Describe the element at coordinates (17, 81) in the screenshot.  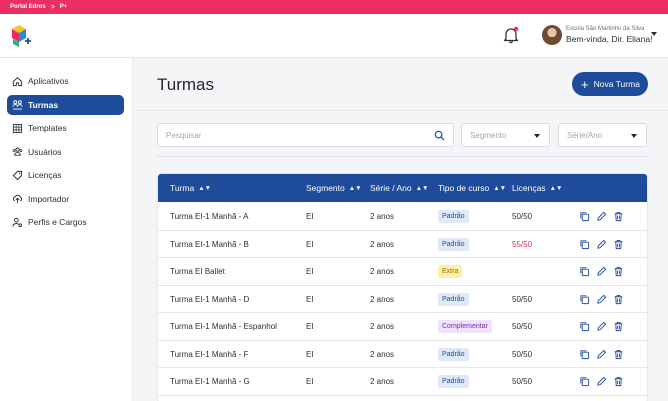
I see `home-icon` at that location.